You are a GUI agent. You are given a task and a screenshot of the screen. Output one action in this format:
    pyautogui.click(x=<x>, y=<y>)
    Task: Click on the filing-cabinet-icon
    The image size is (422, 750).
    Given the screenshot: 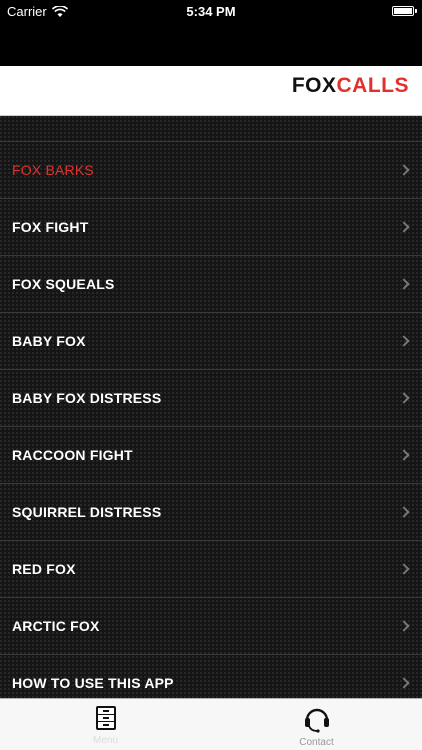 What is the action you would take?
    pyautogui.click(x=105, y=718)
    